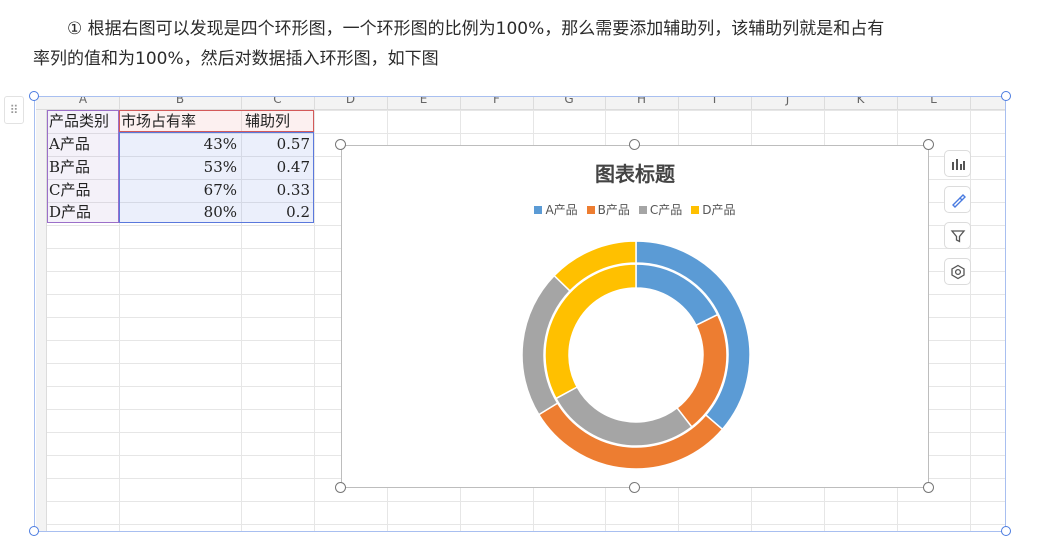  What do you see at coordinates (957, 235) in the screenshot?
I see `chart-filter-icon` at bounding box center [957, 235].